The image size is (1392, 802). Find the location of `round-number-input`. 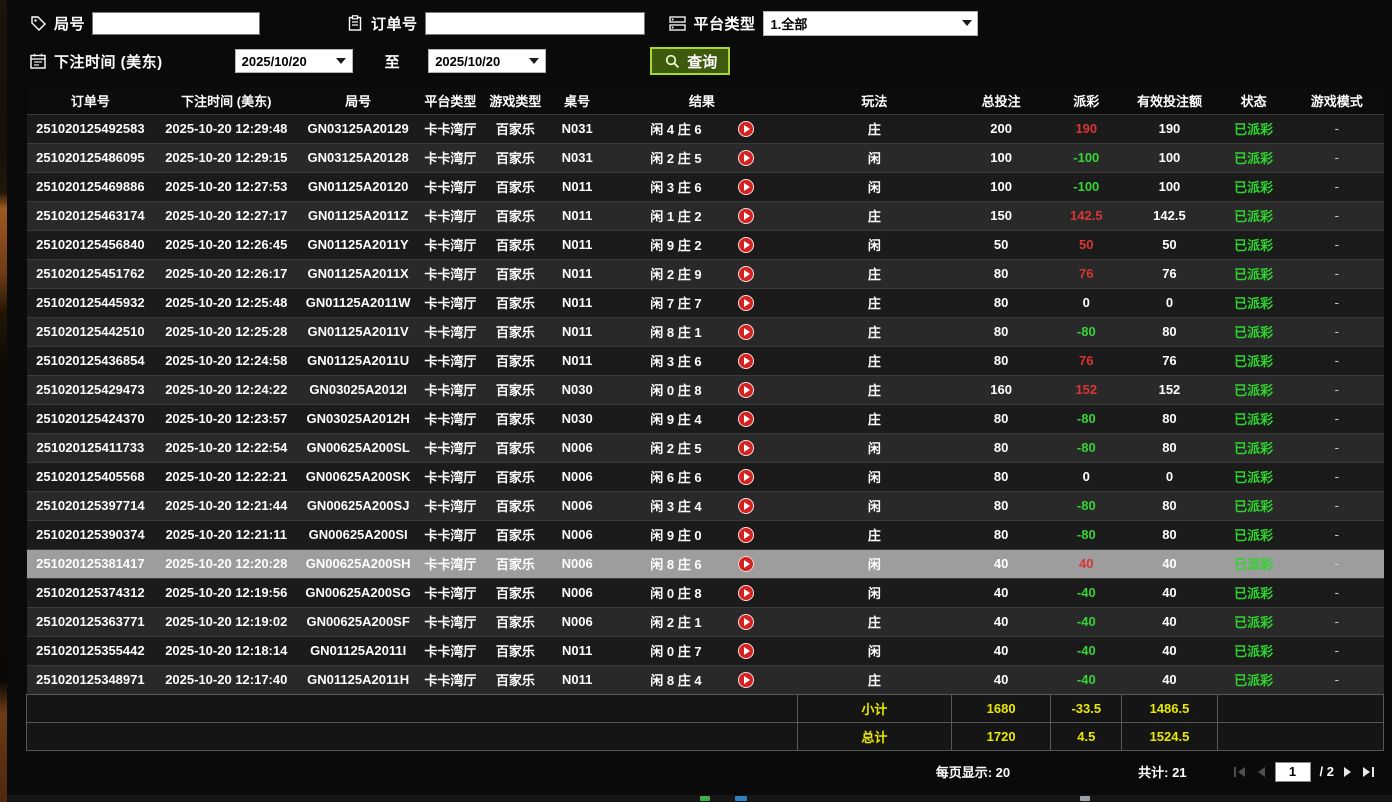

round-number-input is located at coordinates (176, 23).